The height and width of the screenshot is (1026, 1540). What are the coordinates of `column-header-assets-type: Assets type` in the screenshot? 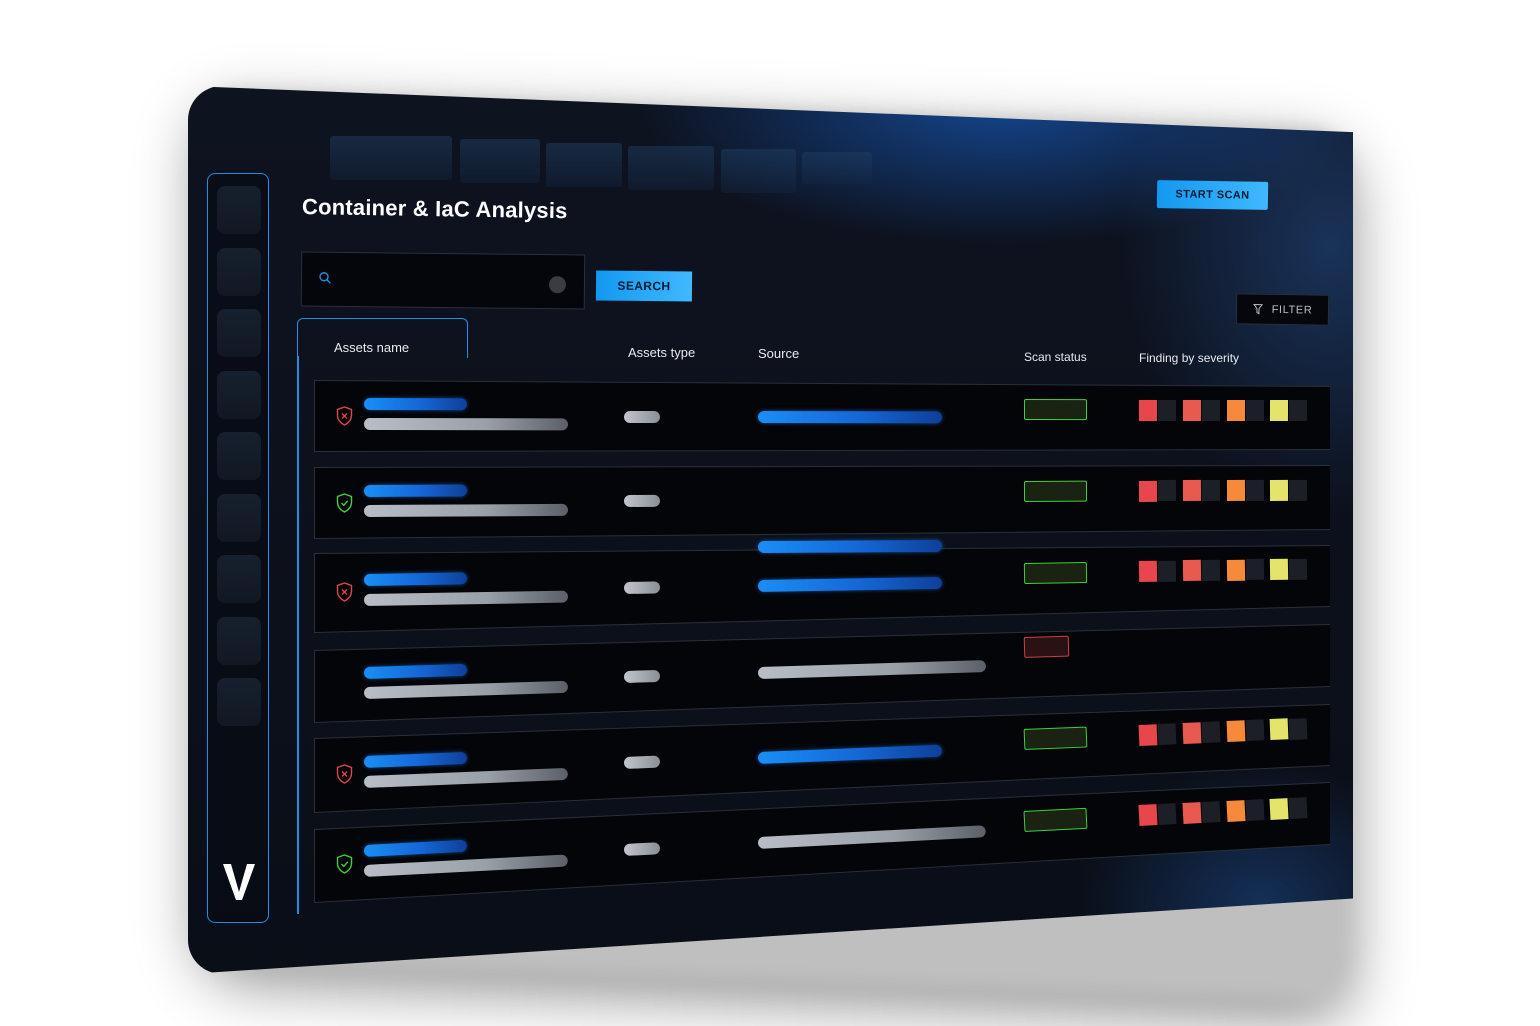 It's located at (661, 352).